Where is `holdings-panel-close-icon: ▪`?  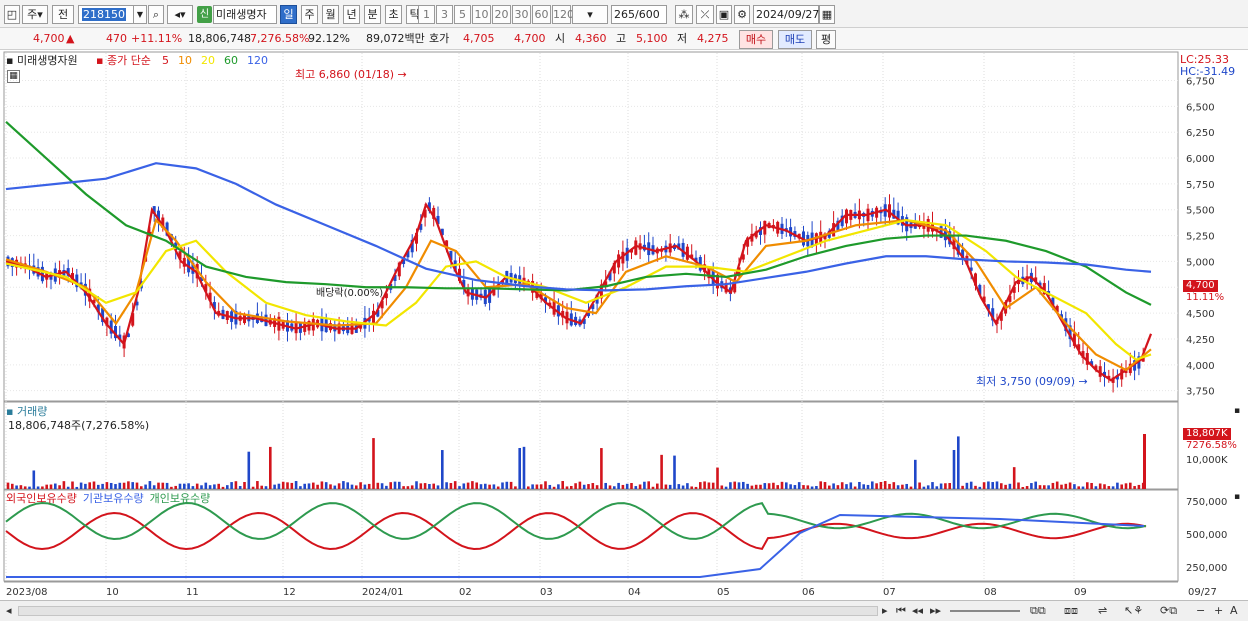 holdings-panel-close-icon: ▪ is located at coordinates (1237, 497).